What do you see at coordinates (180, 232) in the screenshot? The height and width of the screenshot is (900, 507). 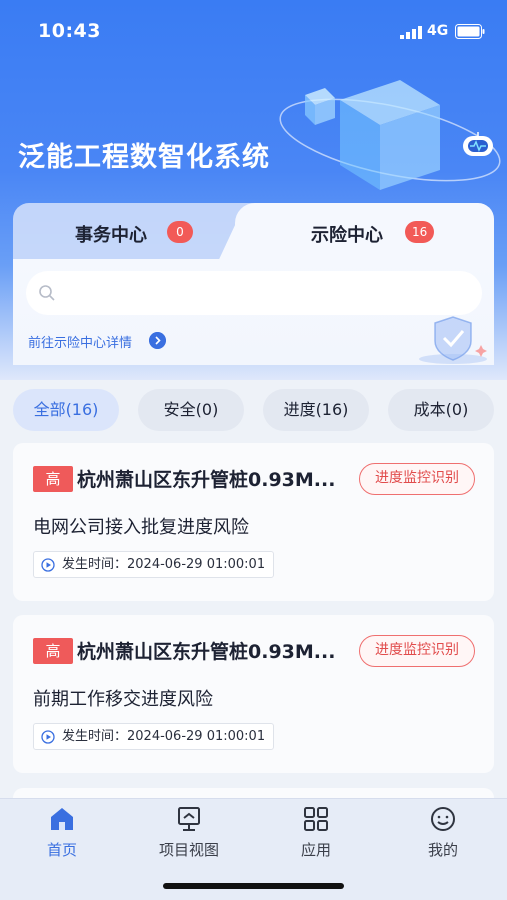 I see `tab-affairs-badge: 0` at bounding box center [180, 232].